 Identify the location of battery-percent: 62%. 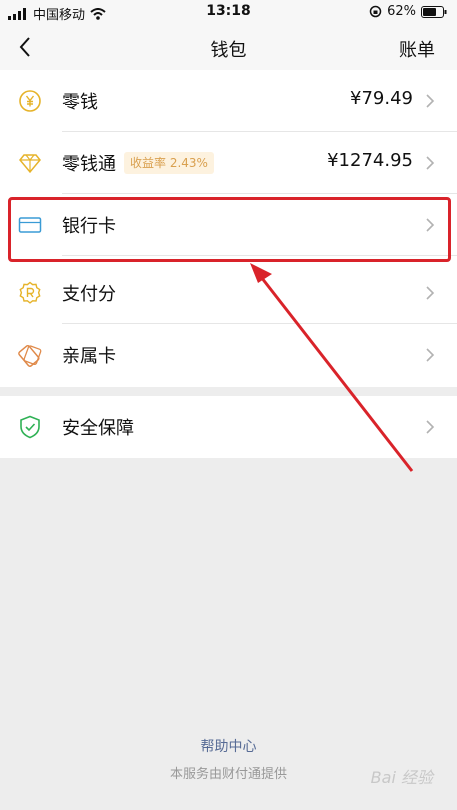
(401, 11).